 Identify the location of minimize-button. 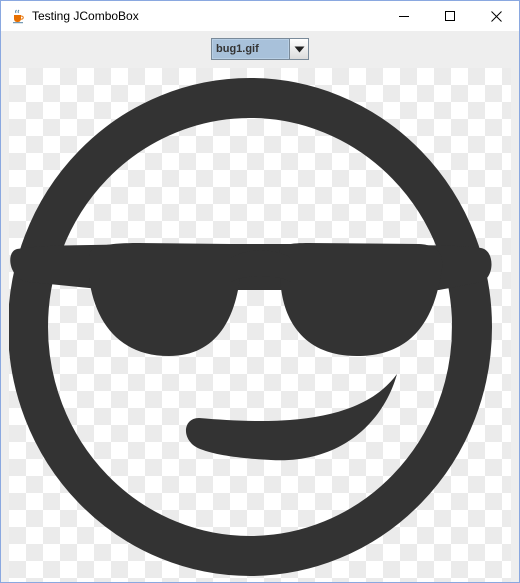
(404, 16).